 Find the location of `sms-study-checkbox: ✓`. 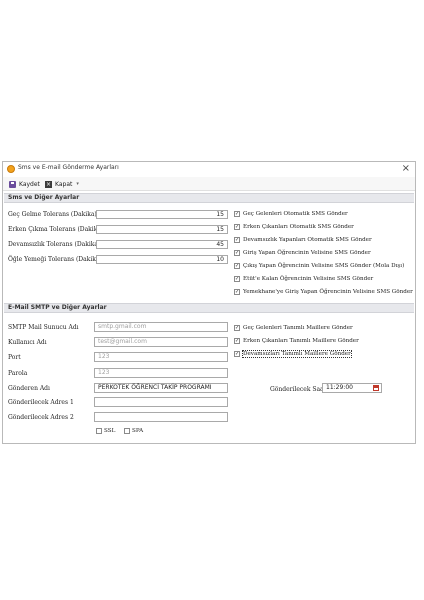

sms-study-checkbox: ✓ is located at coordinates (237, 279).